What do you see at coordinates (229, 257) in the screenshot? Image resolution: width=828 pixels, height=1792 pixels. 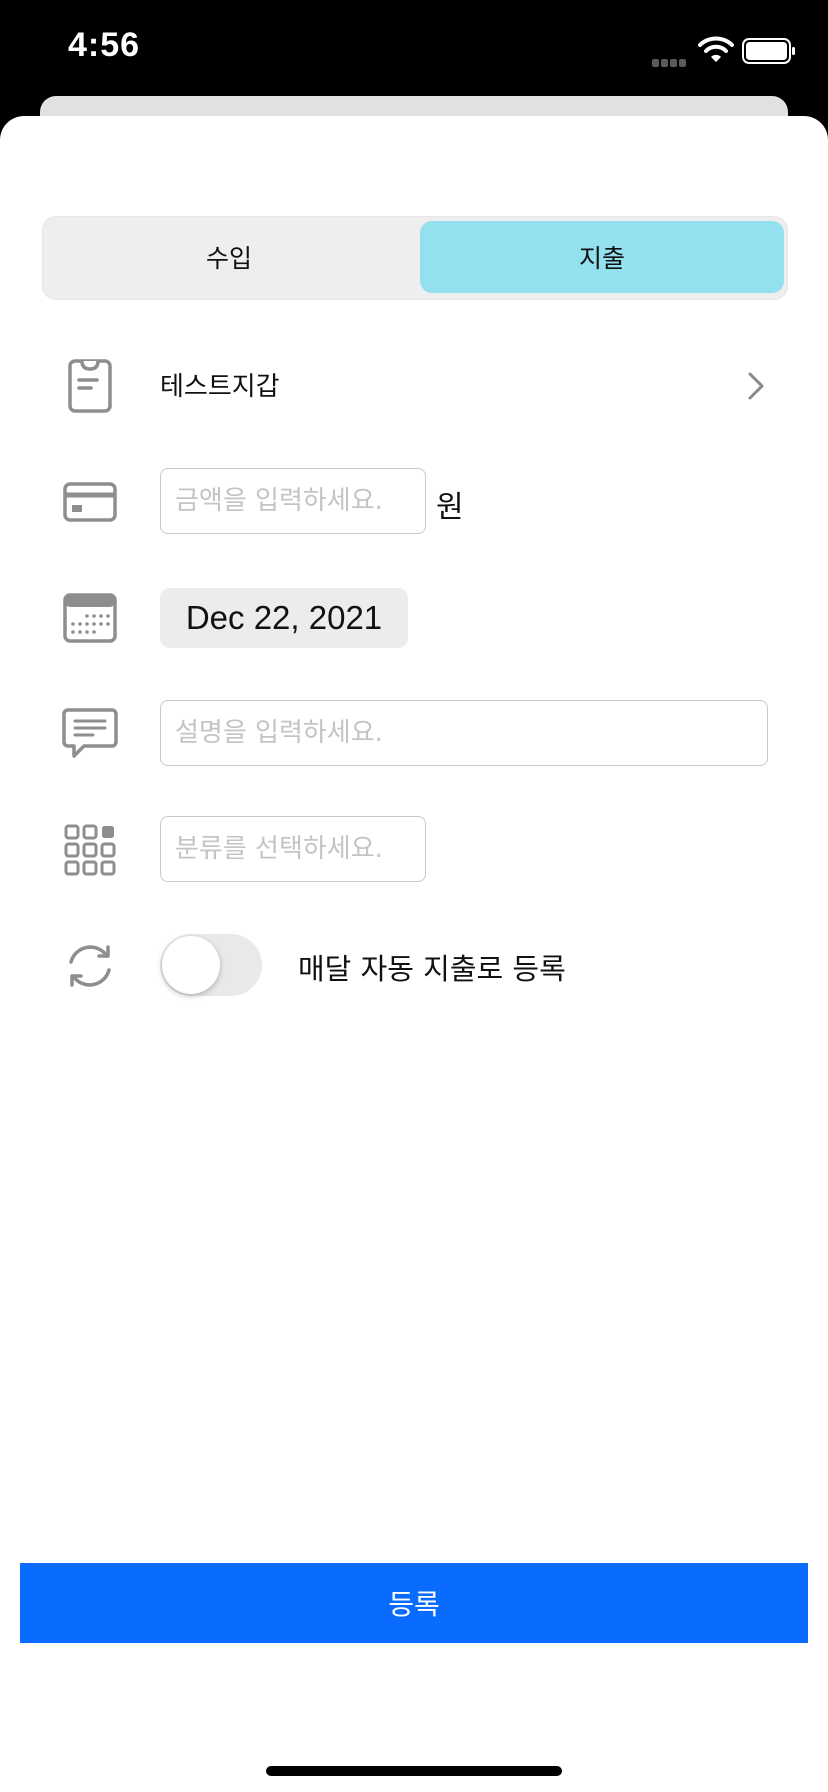 I see `segment-income: 수입` at bounding box center [229, 257].